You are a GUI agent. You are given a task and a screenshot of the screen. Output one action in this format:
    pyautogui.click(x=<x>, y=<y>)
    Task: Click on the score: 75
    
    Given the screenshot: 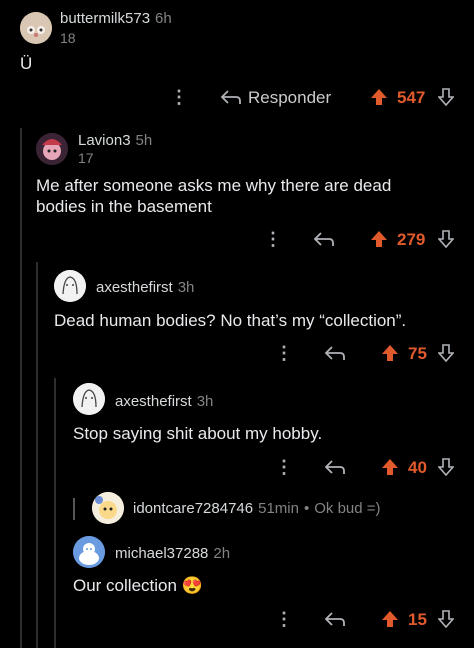 What is the action you would take?
    pyautogui.click(x=417, y=353)
    